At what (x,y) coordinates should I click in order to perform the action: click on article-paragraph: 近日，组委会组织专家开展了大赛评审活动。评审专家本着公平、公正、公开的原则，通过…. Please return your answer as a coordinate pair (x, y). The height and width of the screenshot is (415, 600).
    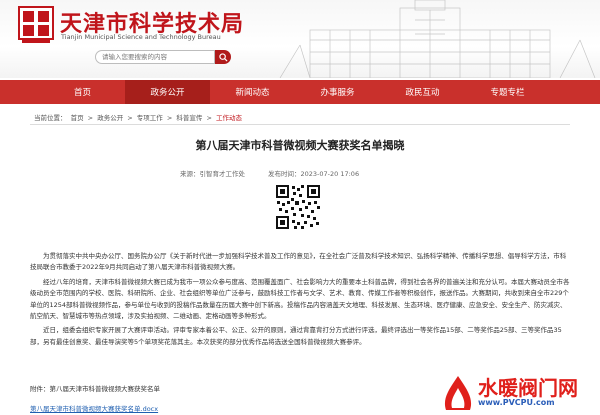
    Looking at the image, I should click on (296, 336).